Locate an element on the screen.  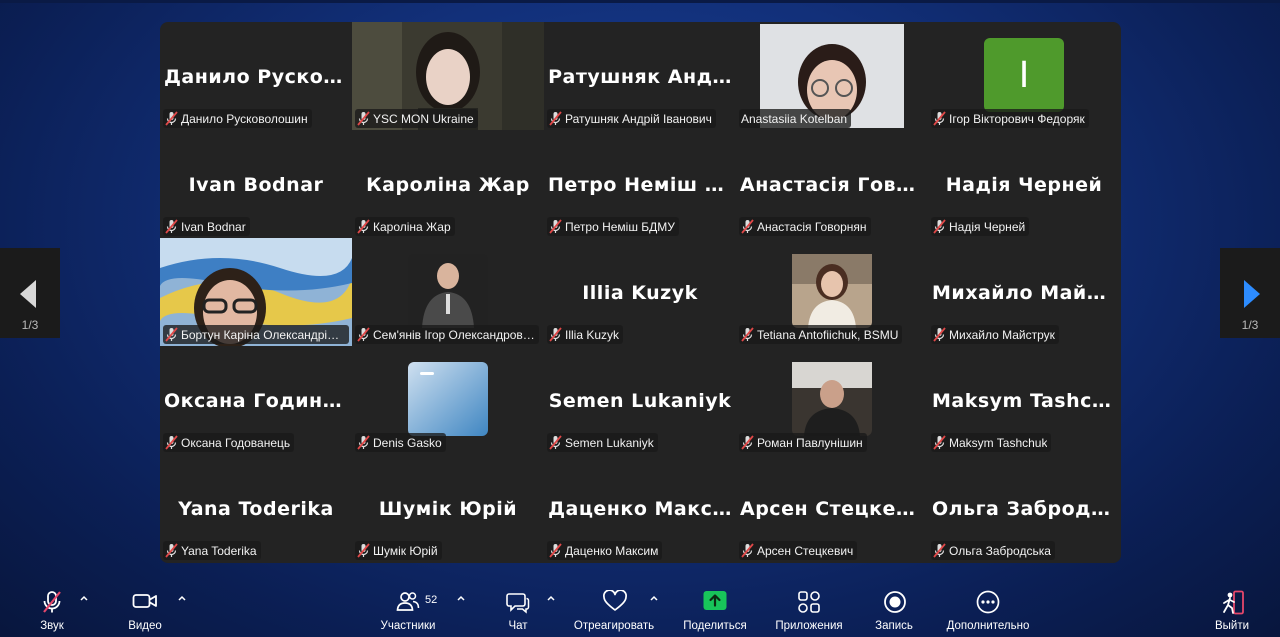
participant-name-label: Анастасія Говорнян is located at coordinates (805, 226).